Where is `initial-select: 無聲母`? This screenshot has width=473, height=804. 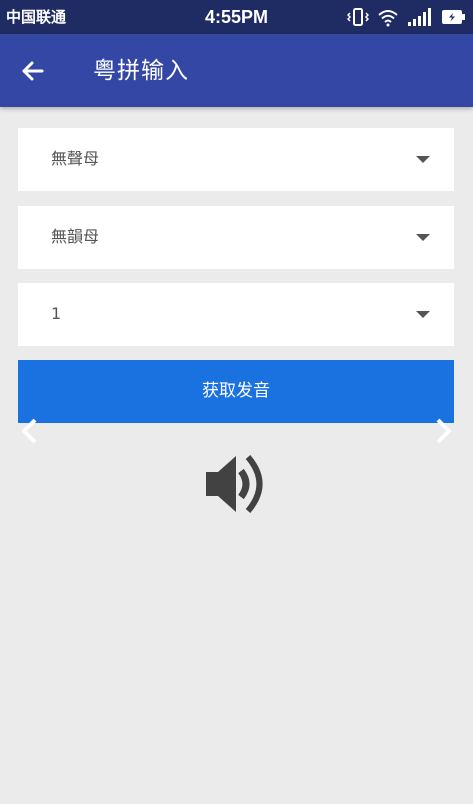 initial-select: 無聲母 is located at coordinates (236, 159).